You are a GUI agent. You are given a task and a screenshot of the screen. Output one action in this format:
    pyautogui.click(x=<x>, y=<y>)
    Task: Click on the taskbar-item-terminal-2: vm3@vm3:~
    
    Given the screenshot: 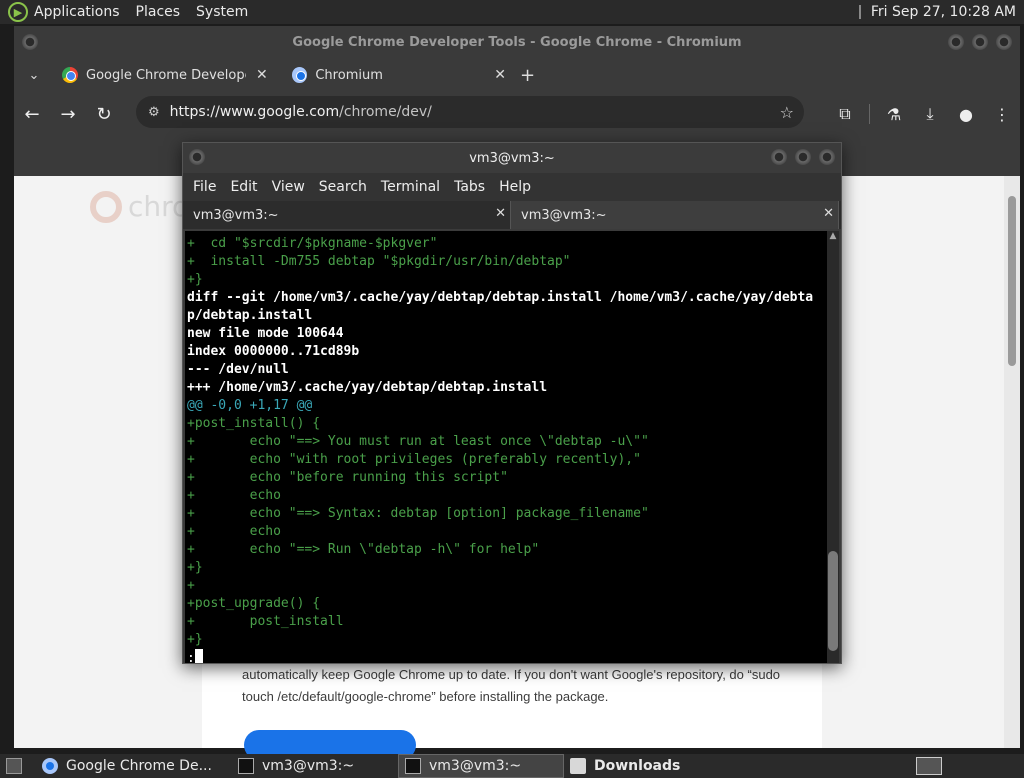 What is the action you would take?
    pyautogui.click(x=481, y=766)
    